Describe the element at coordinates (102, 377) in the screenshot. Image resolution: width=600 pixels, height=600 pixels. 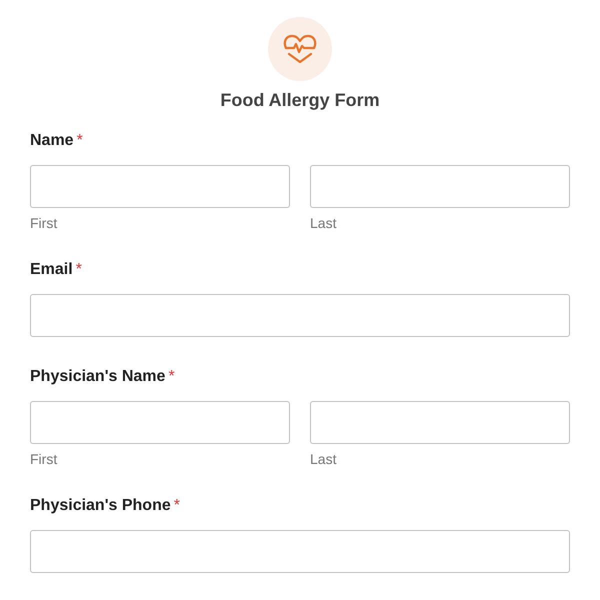
I see `field-label: Physician's Name *` at that location.